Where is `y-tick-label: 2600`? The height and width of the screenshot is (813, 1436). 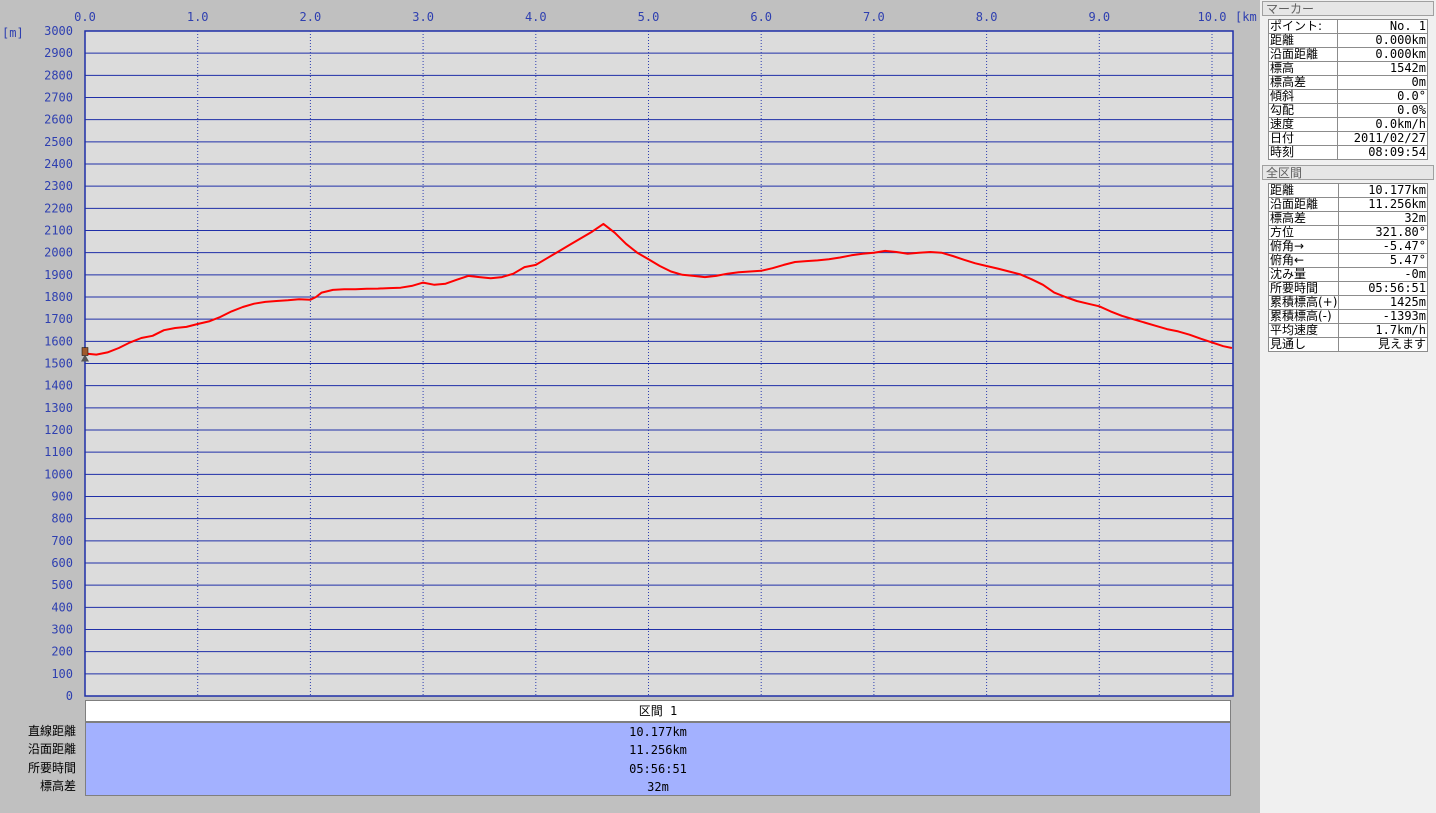 y-tick-label: 2600 is located at coordinates (58, 120).